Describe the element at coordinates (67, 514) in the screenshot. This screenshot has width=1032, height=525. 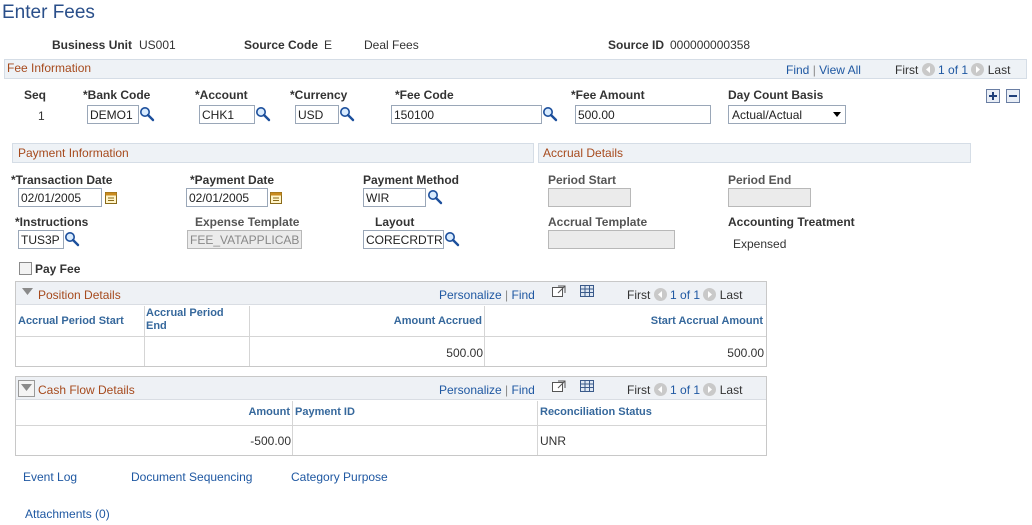
I see `attachments-link: Attachments (0)` at that location.